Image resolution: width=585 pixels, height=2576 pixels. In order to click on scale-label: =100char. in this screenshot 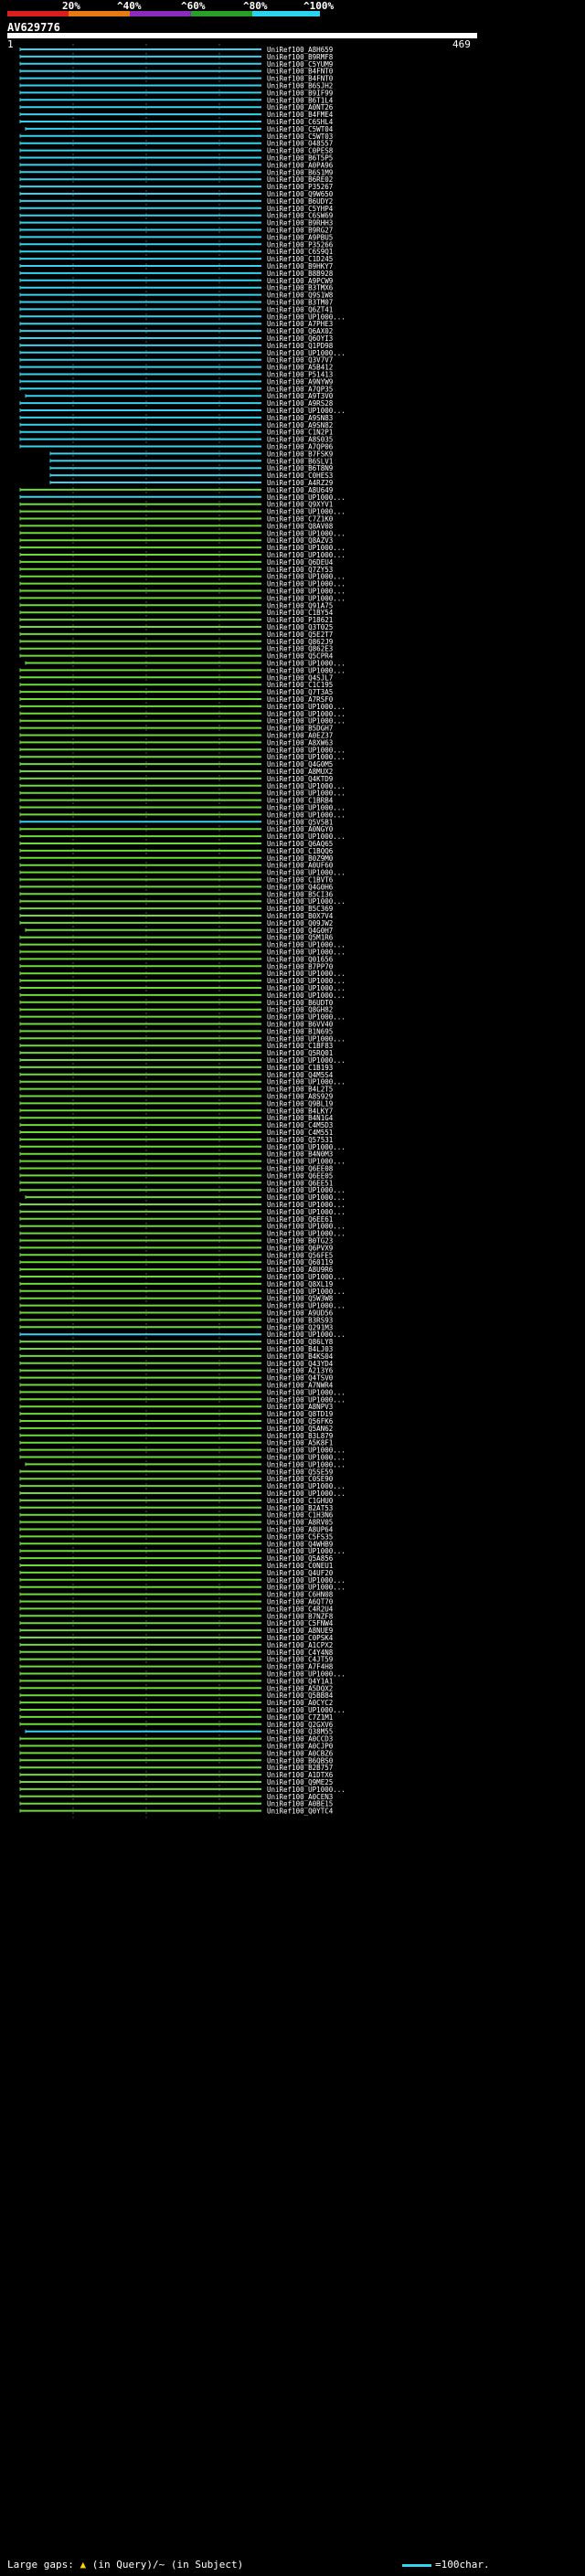, I will do `click(463, 2565)`.